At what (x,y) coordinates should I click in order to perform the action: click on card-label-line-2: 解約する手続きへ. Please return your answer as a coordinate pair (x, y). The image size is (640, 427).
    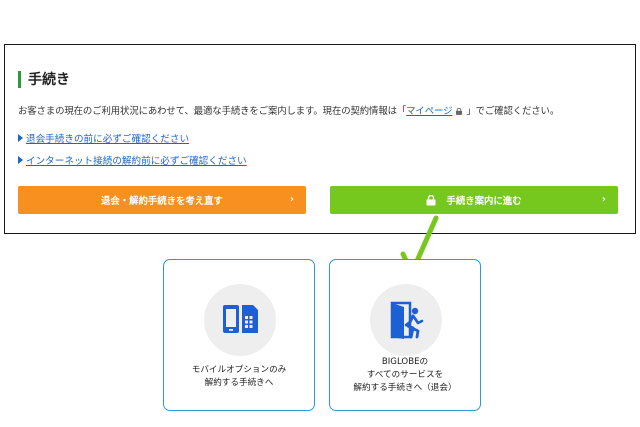
    Looking at the image, I should click on (239, 383).